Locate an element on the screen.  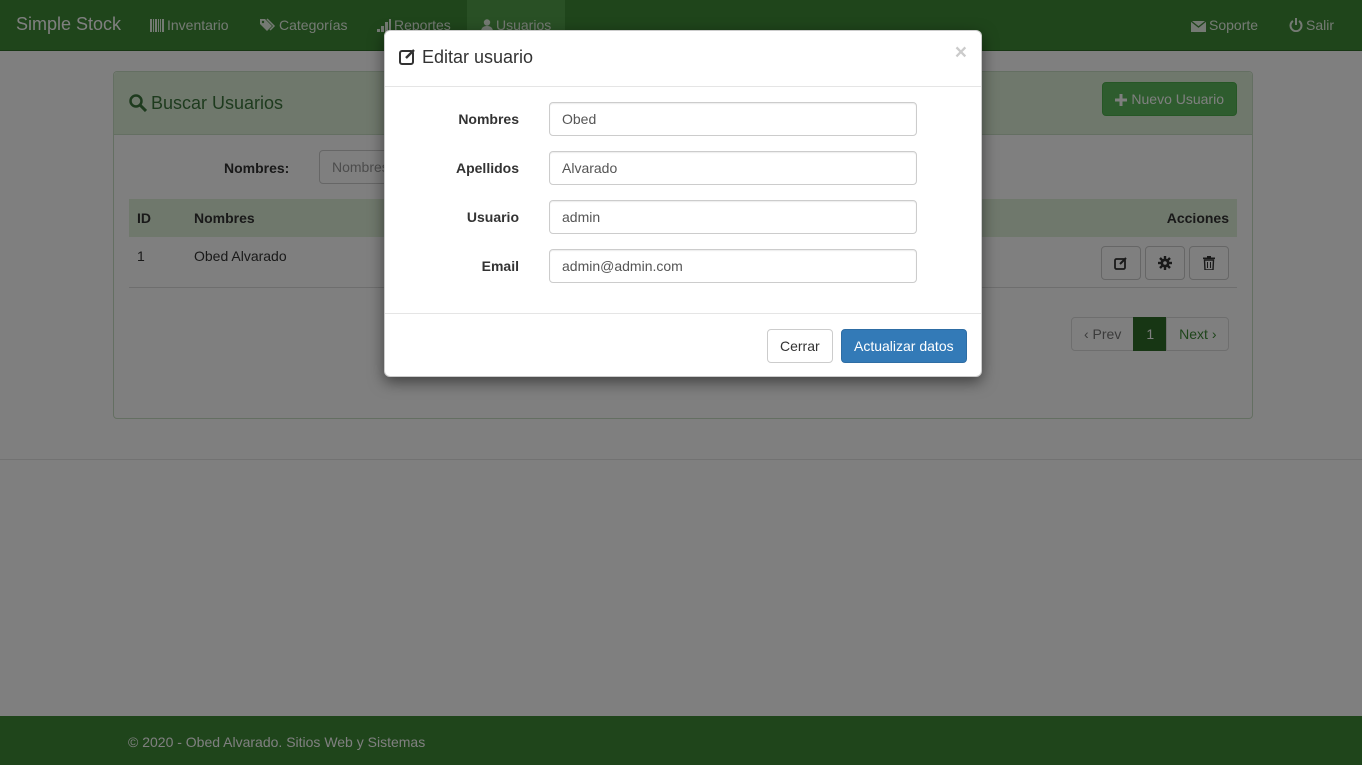
edit-icon is located at coordinates (407, 57).